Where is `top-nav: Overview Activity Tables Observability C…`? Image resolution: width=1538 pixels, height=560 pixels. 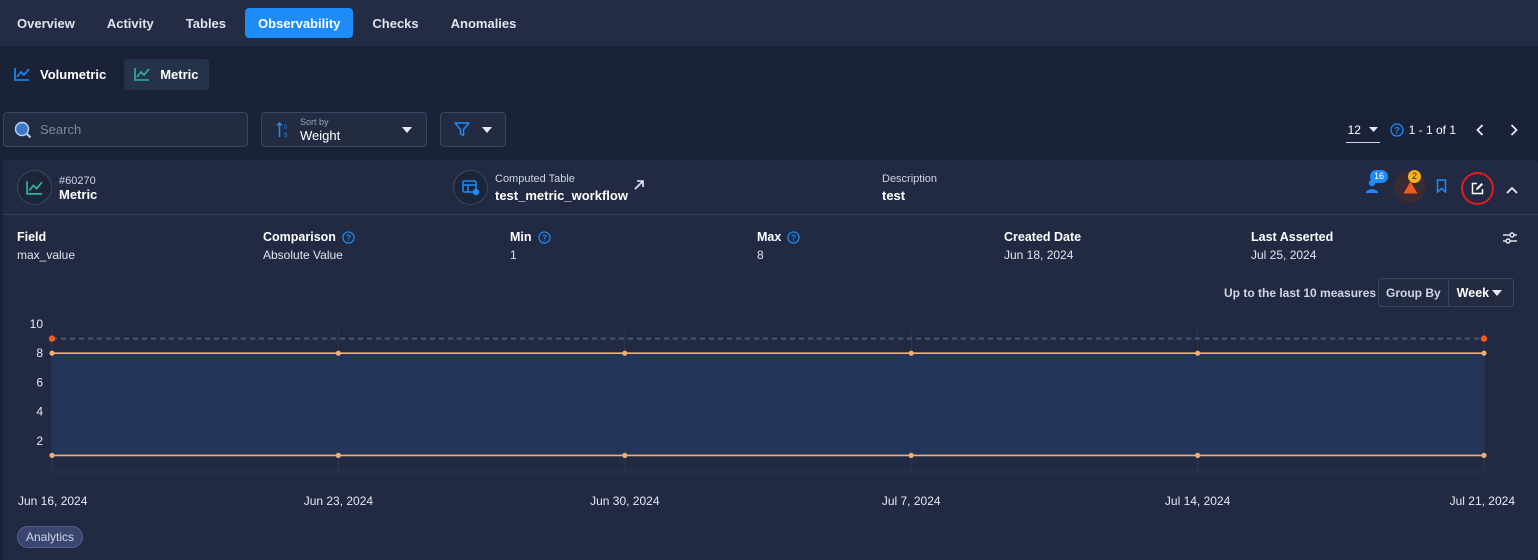
top-nav: Overview Activity Tables Observability C… is located at coordinates (769, 23).